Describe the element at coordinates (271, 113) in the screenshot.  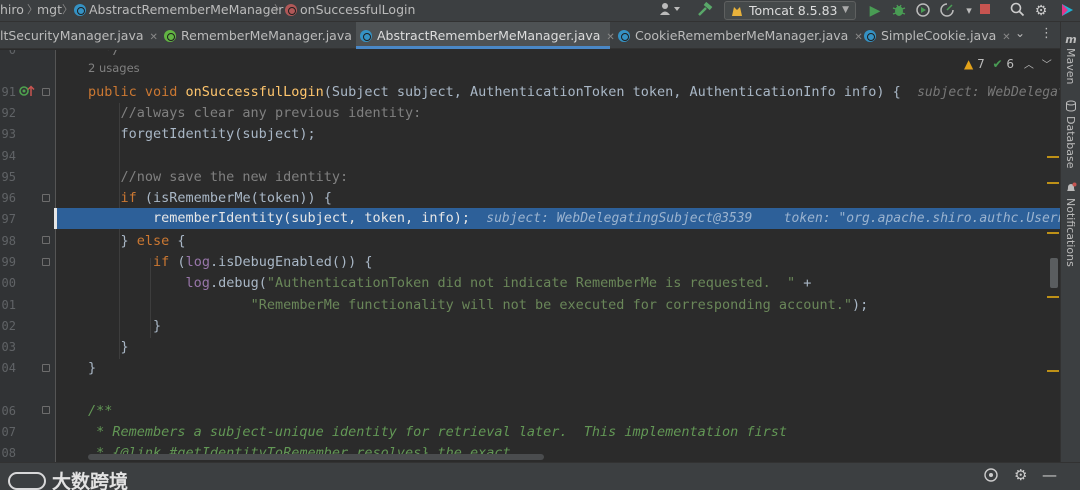
I see `code-line-92: //always clear any previous identity:` at that location.